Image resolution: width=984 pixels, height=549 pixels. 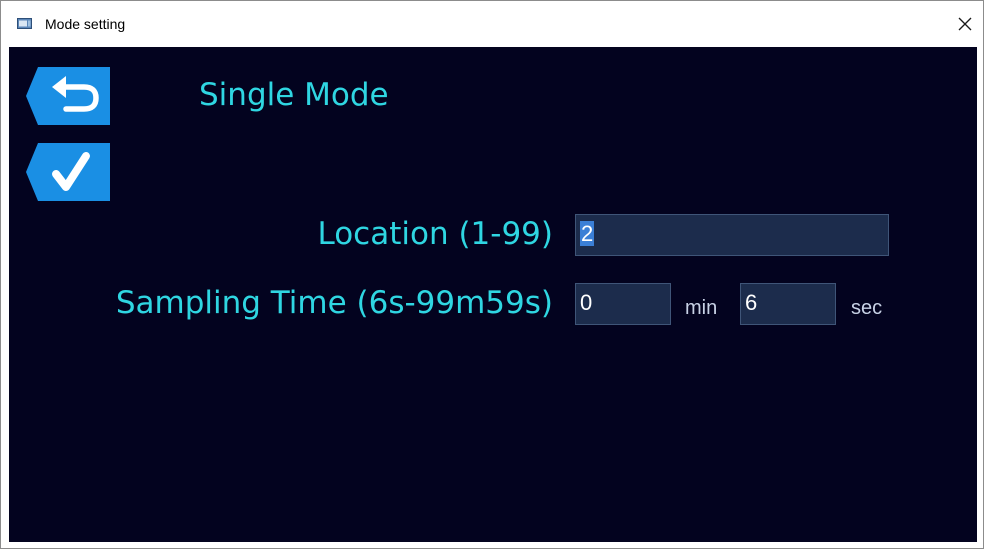 I want to click on close-icon, so click(x=965, y=24).